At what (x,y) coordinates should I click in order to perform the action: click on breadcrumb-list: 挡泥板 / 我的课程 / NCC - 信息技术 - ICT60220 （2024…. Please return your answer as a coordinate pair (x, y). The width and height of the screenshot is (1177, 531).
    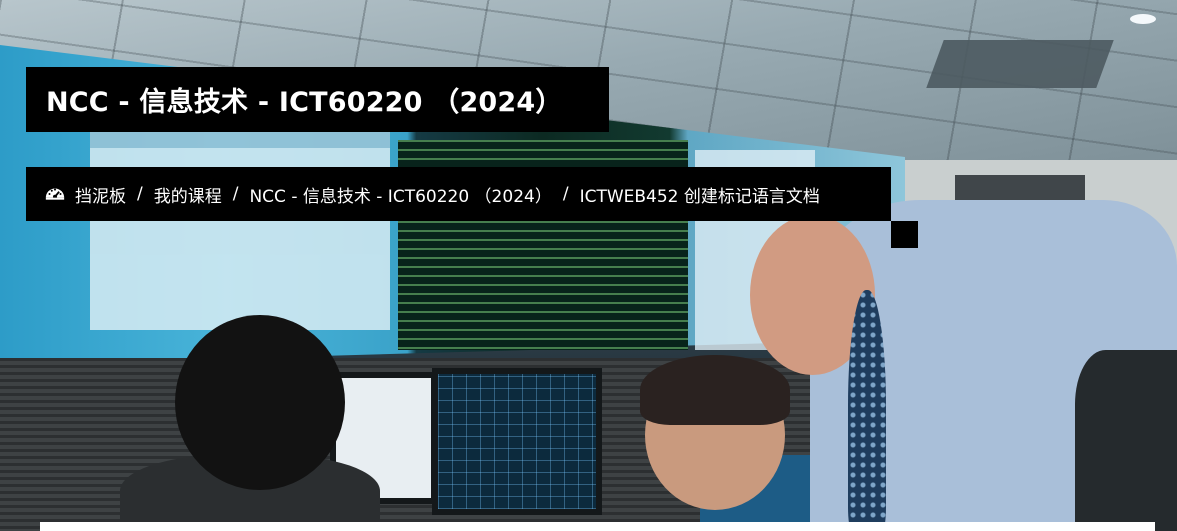
    Looking at the image, I should click on (432, 194).